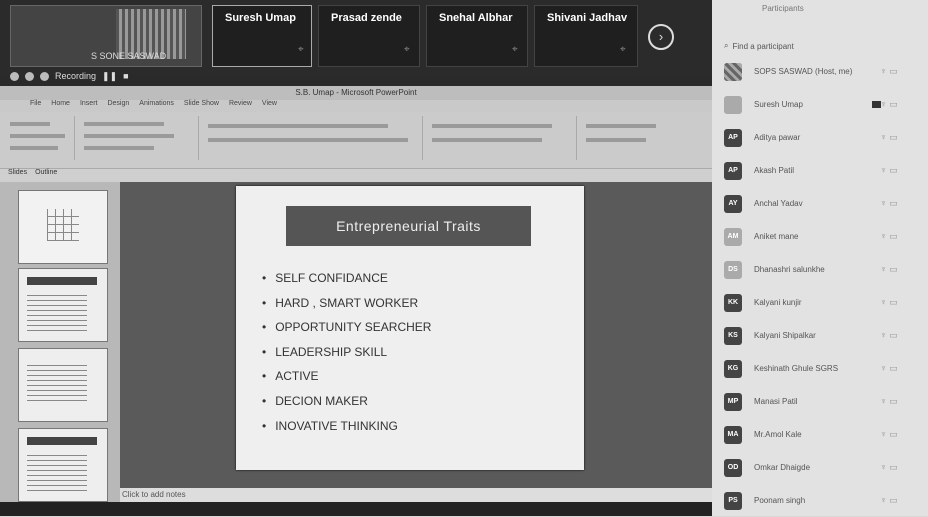  Describe the element at coordinates (89, 106) in the screenshot. I see `tab-insert: Insert` at that location.